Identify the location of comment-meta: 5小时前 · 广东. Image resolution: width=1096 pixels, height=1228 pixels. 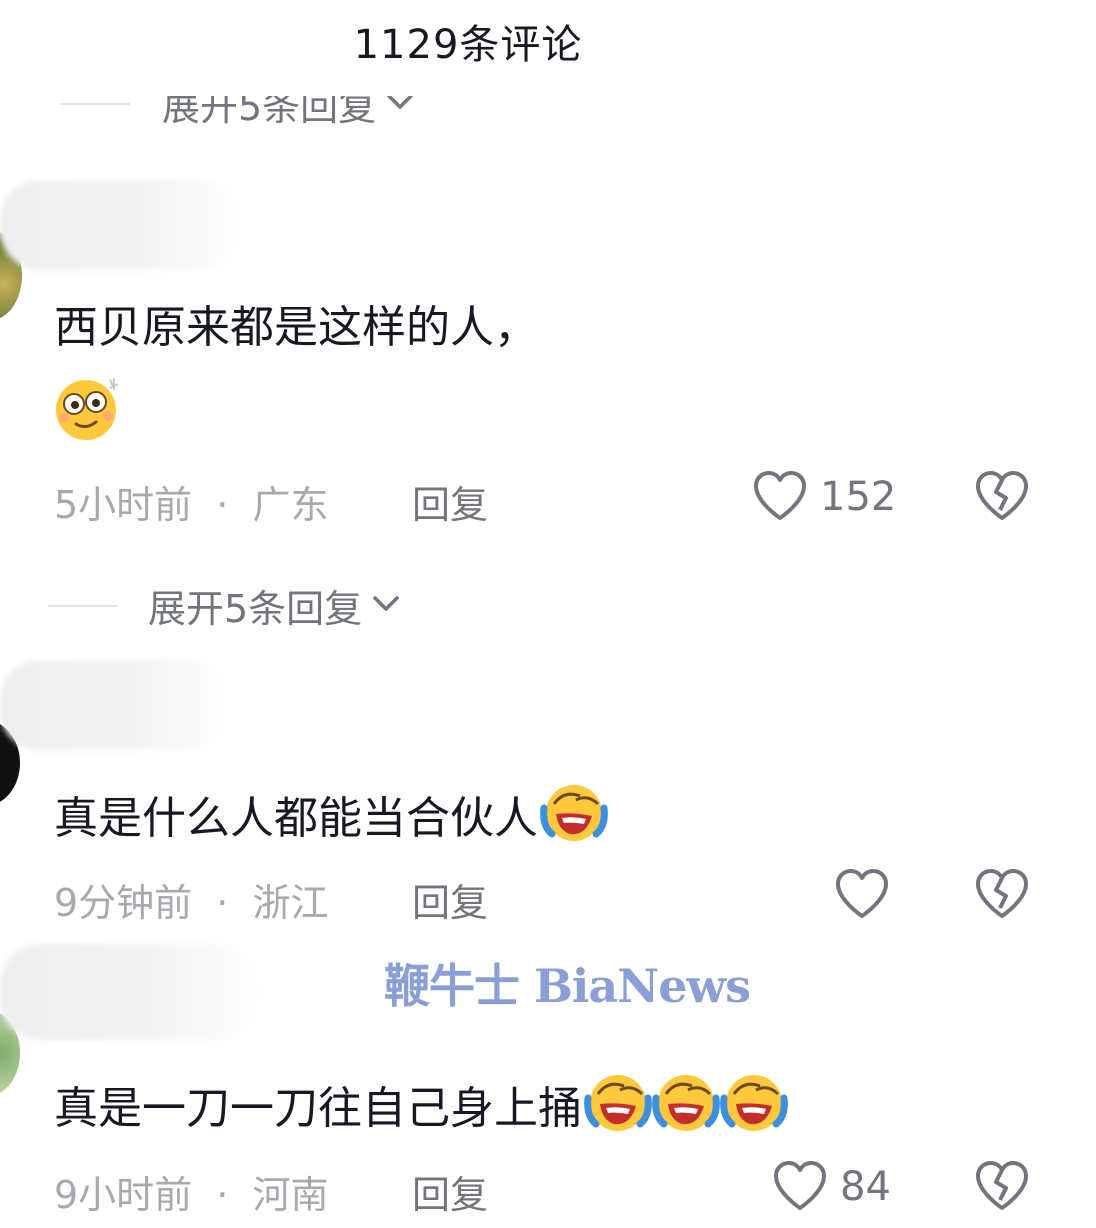
(191, 501).